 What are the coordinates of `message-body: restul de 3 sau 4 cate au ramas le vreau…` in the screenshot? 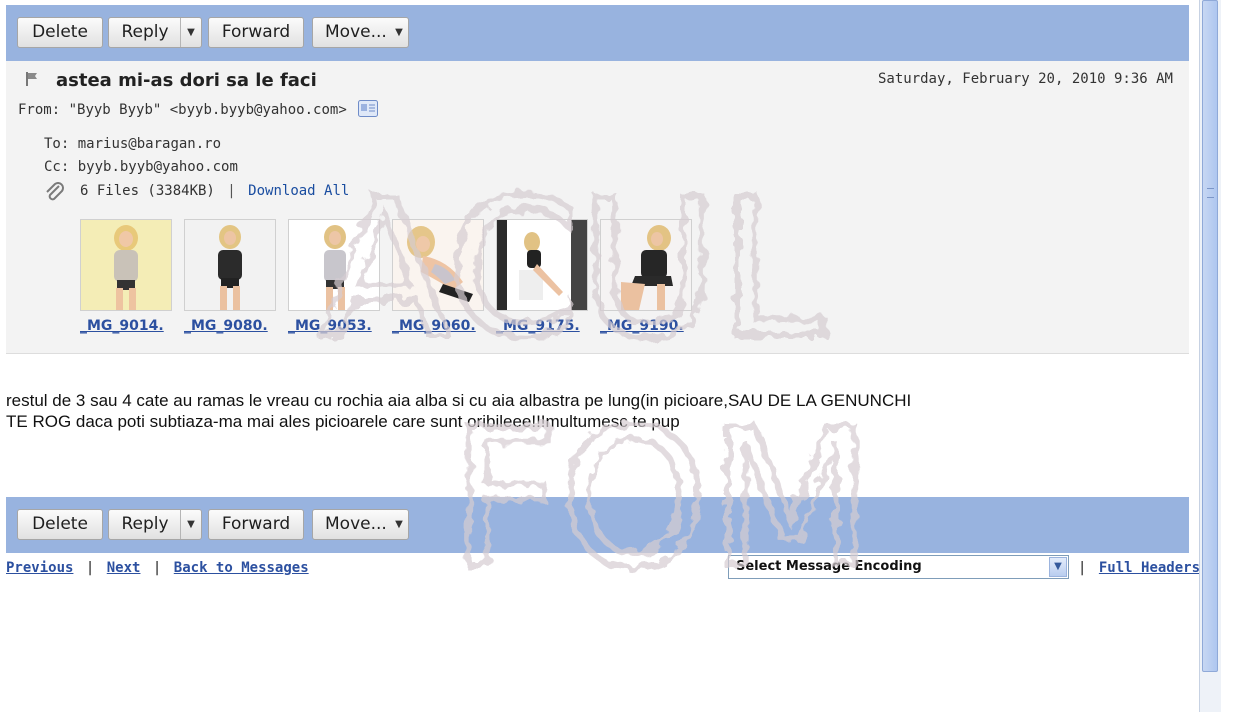 It's located at (596, 411).